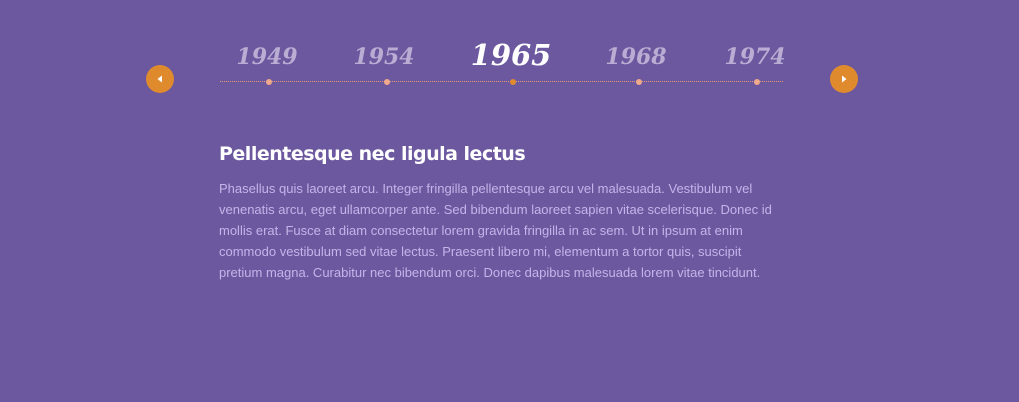 The width and height of the screenshot is (1019, 402). I want to click on timeline-dot-1954, so click(387, 82).